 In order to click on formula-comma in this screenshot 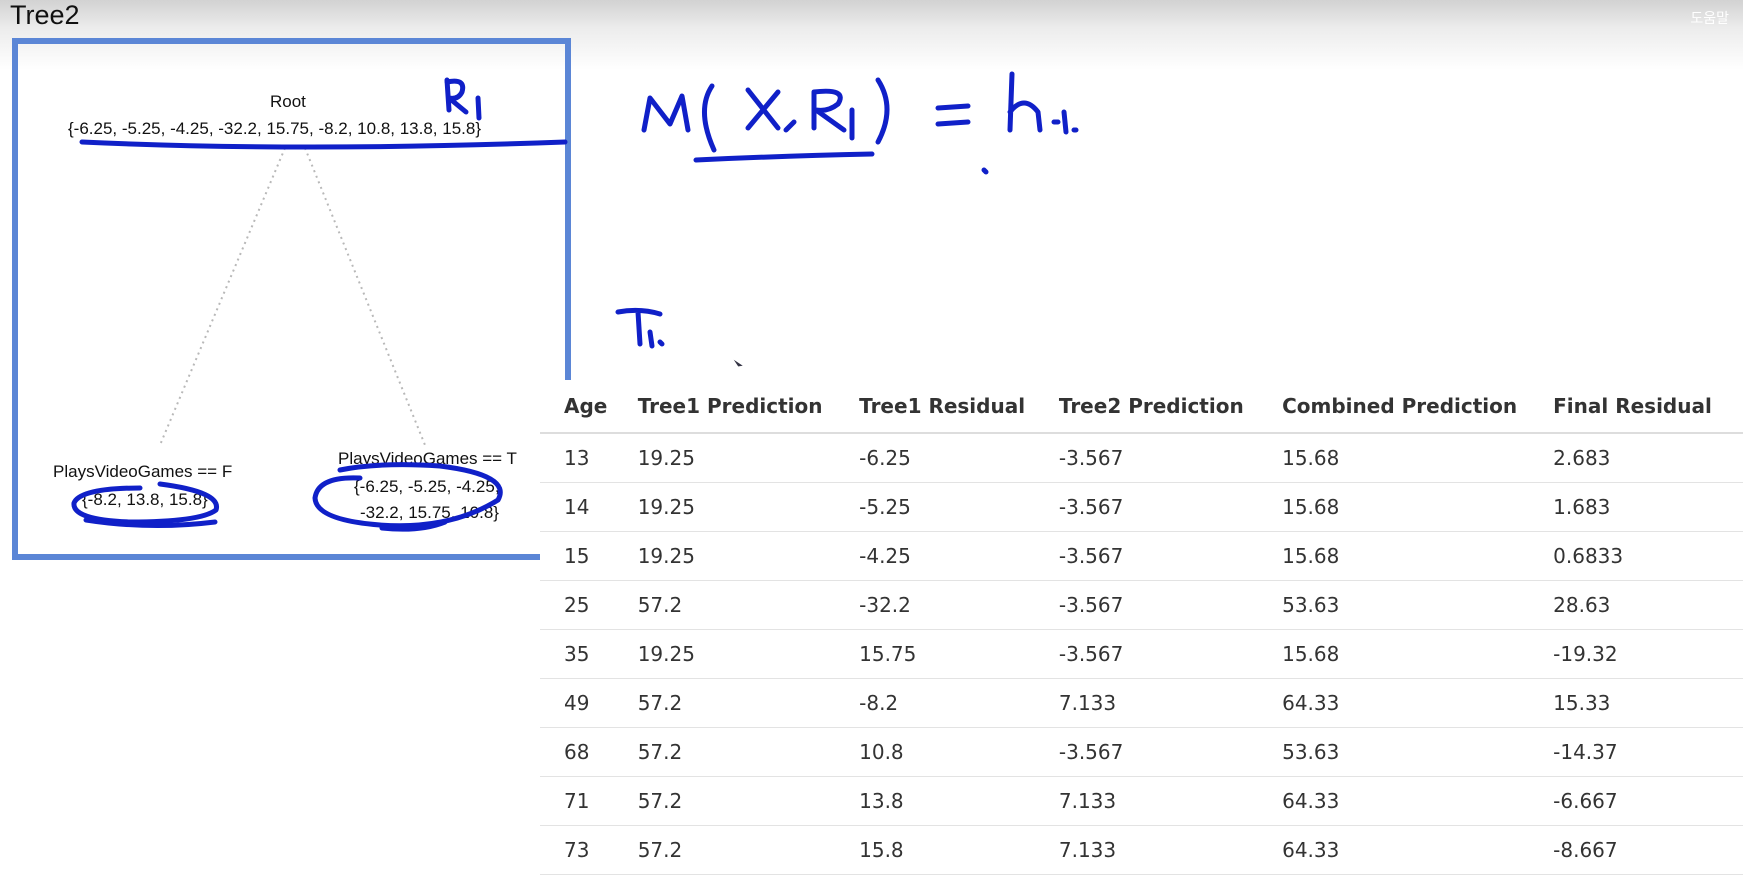, I will do `click(790, 126)`.